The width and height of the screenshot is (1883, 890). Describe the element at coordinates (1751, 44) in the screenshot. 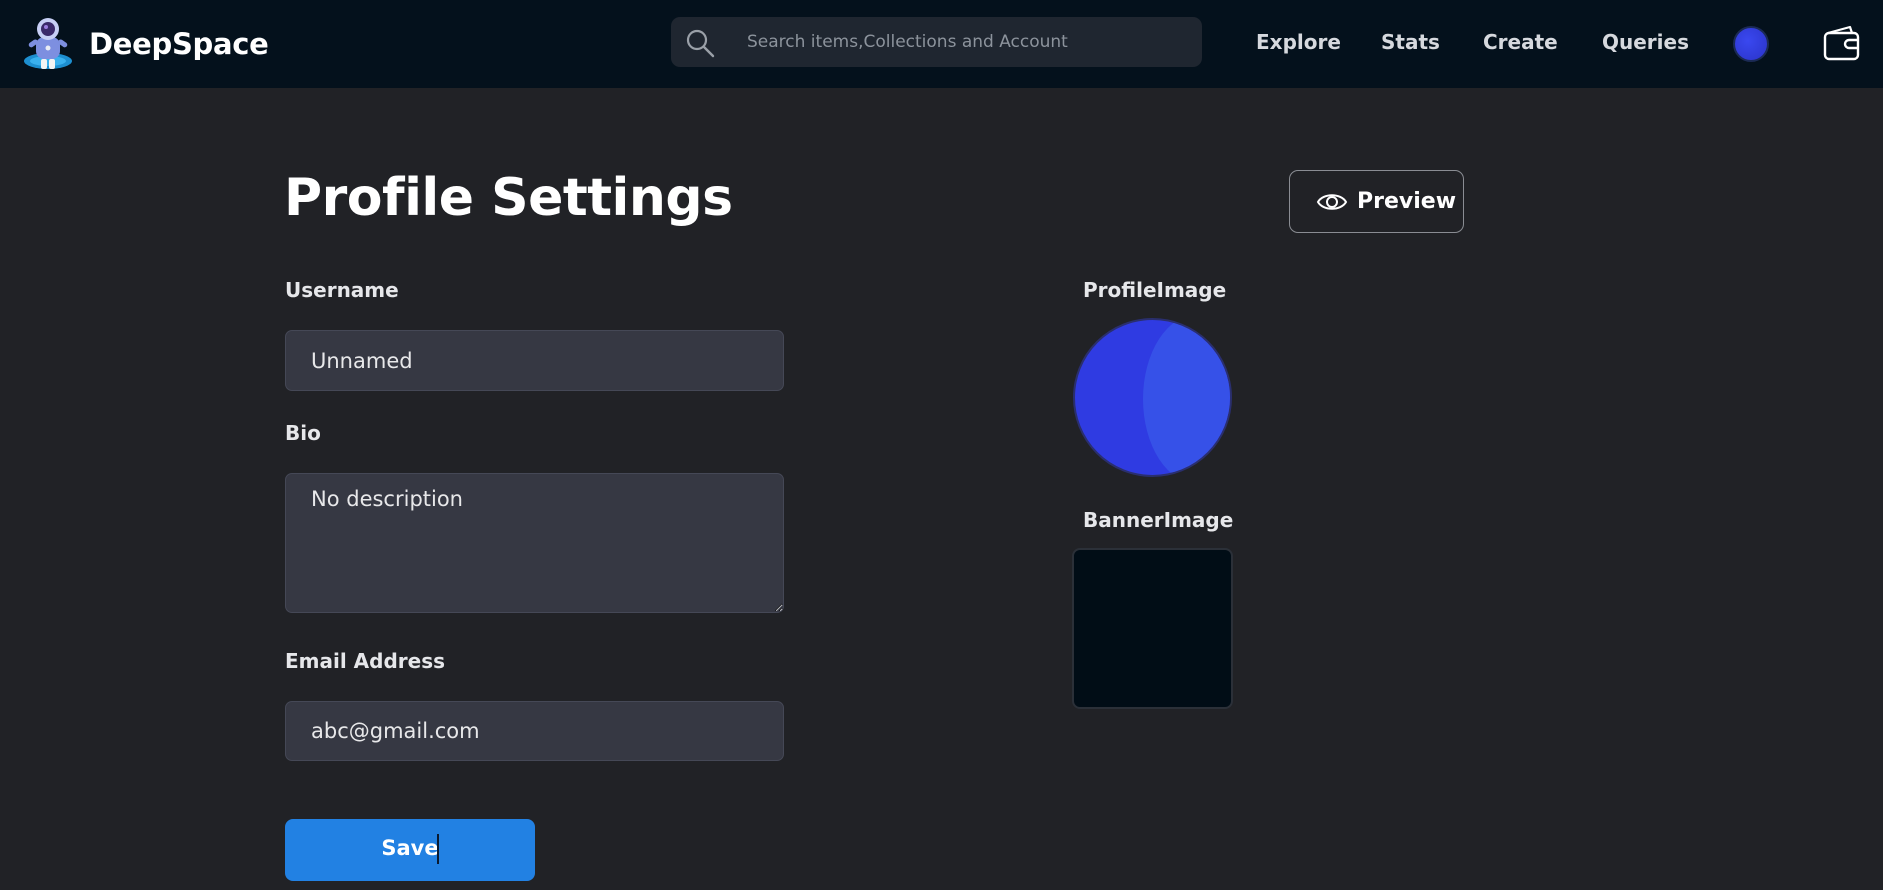

I see `user-avatar` at that location.